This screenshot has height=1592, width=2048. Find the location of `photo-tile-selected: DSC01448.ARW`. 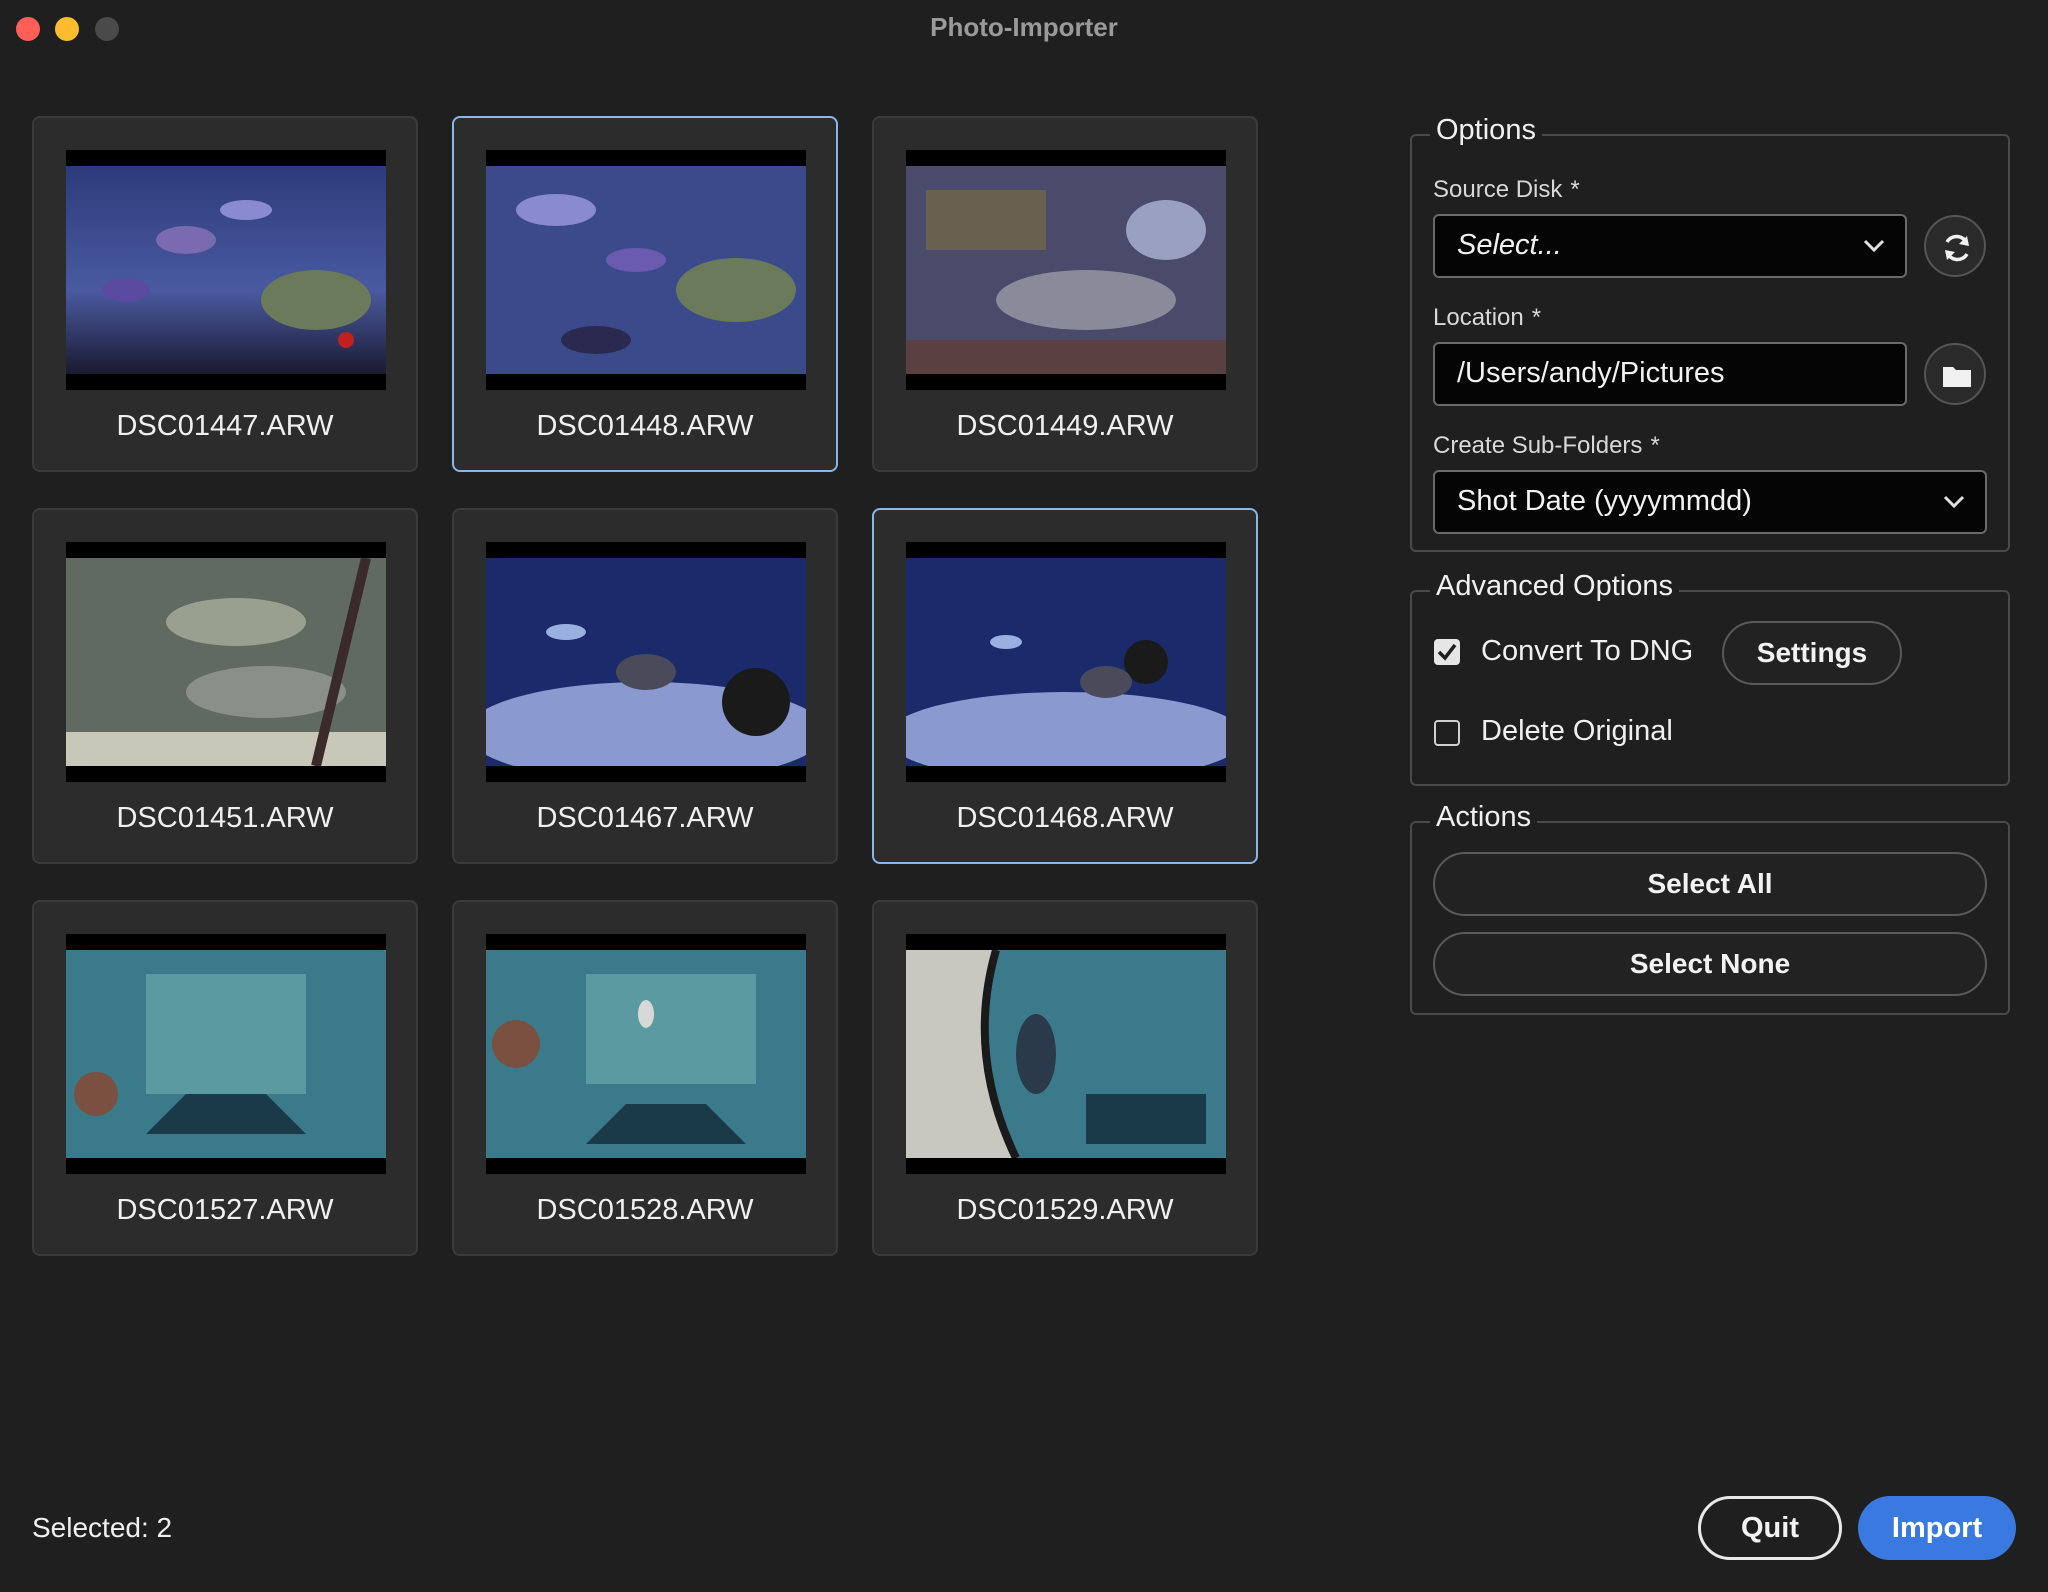

photo-tile-selected: DSC01448.ARW is located at coordinates (645, 294).